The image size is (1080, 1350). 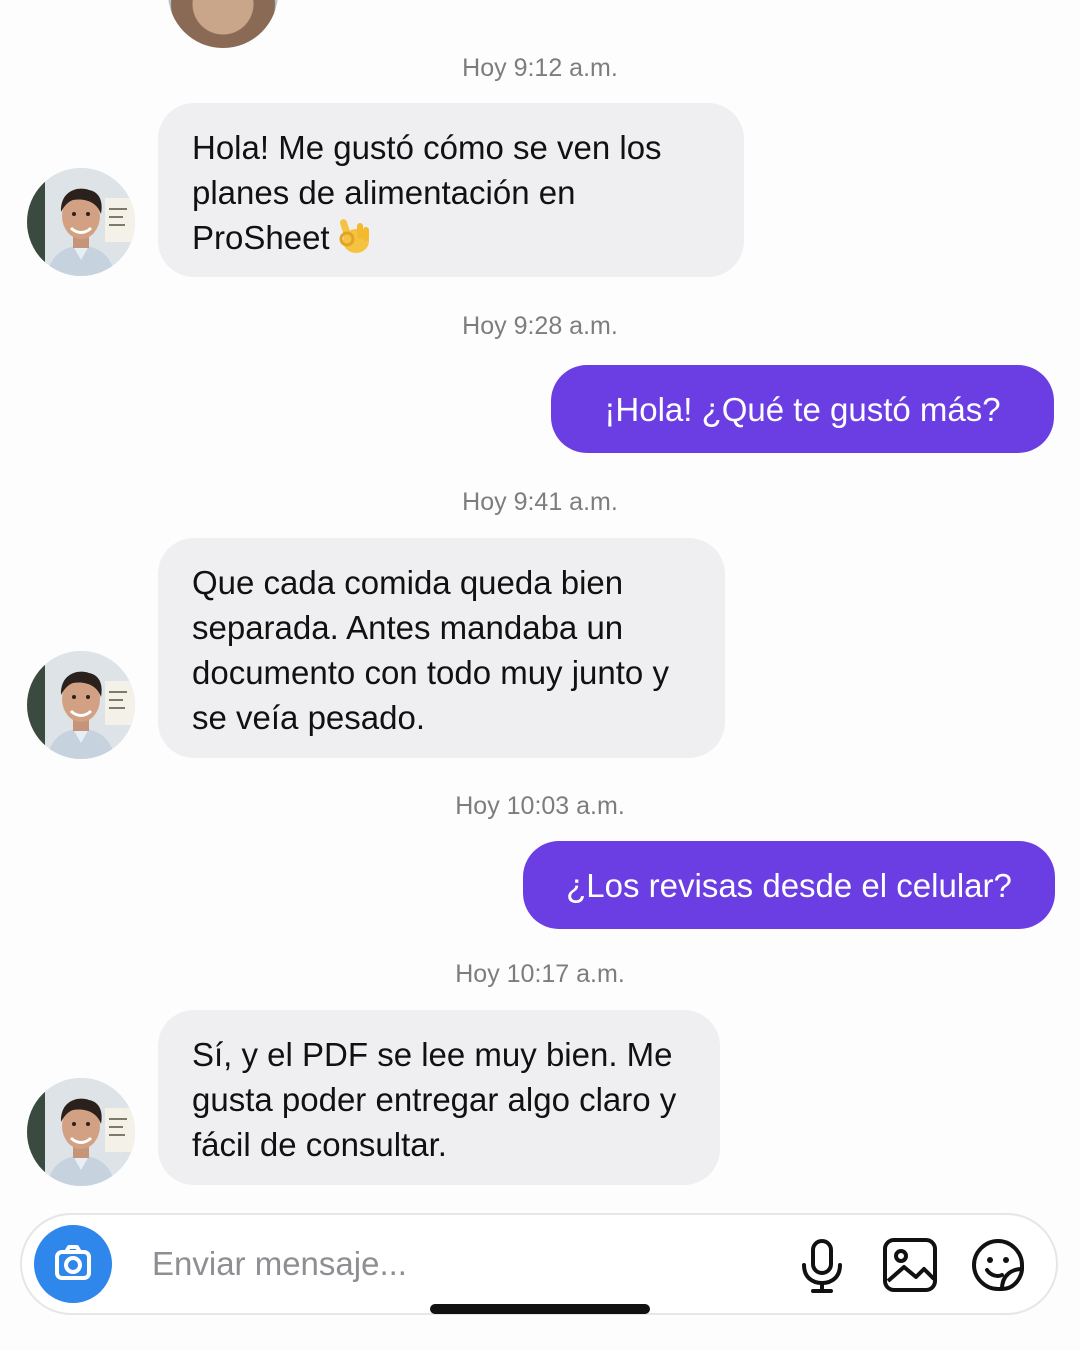 I want to click on message-bubble-outgoing: ¿Los revisas desde el celular?, so click(x=789, y=885).